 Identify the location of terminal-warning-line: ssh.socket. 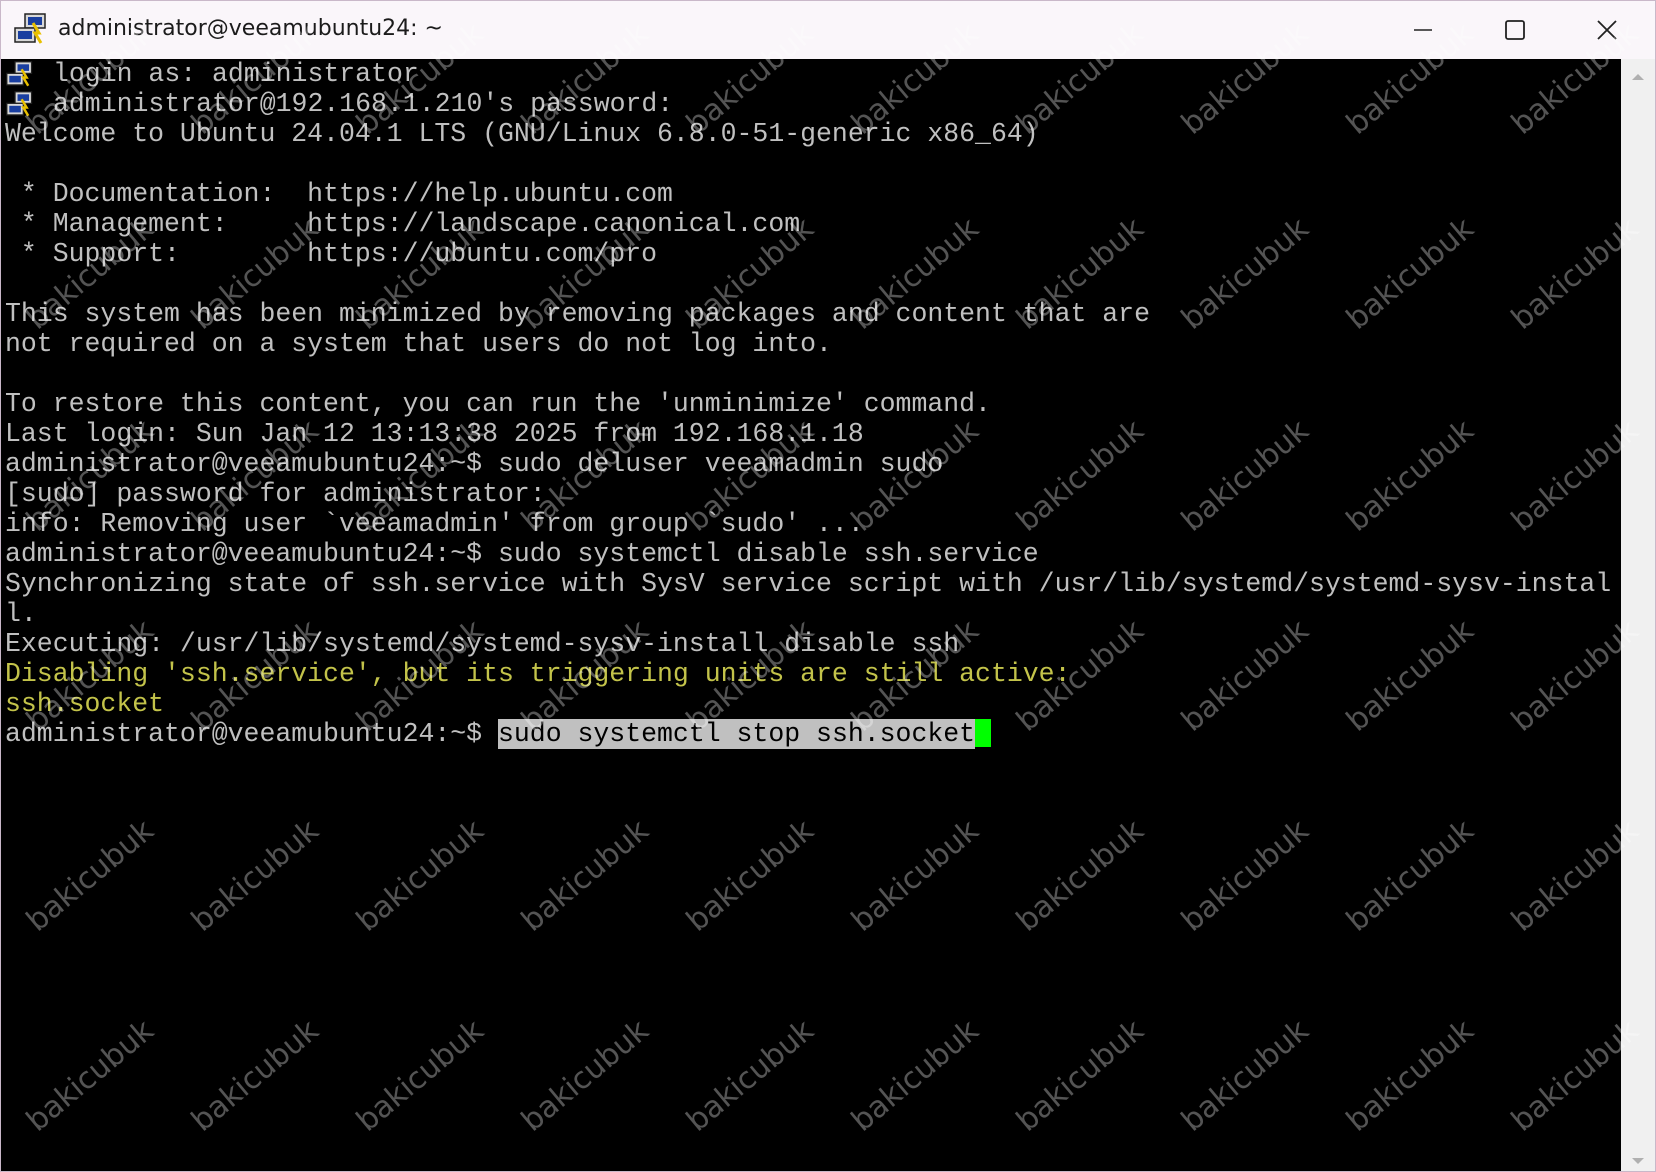
(808, 704).